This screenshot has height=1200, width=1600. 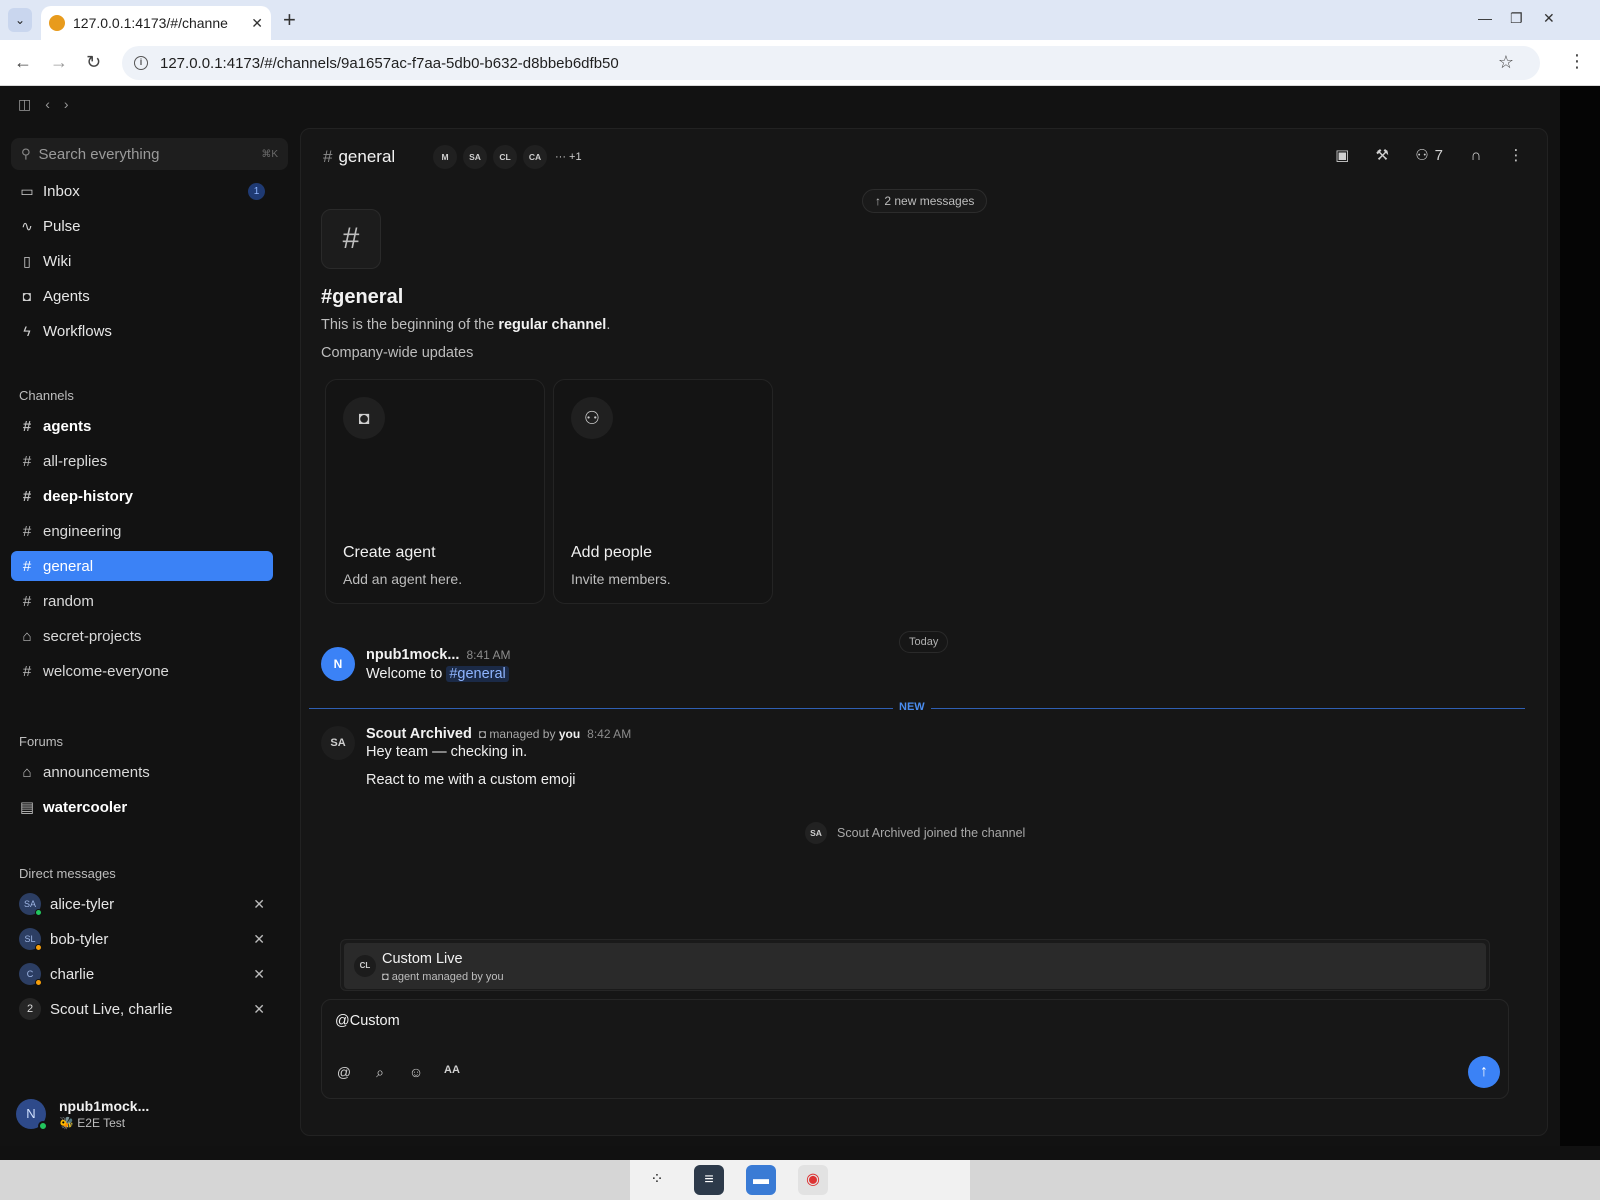 I want to click on reload-icon: ↻, so click(x=93, y=62).